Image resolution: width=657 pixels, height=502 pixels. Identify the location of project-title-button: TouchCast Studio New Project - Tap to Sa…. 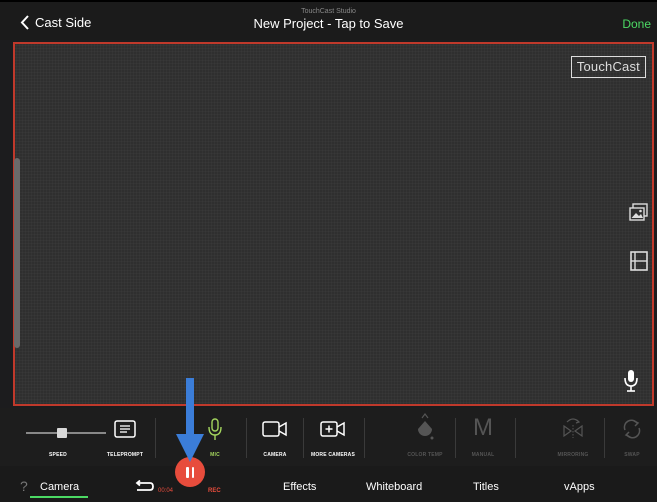
(328, 19).